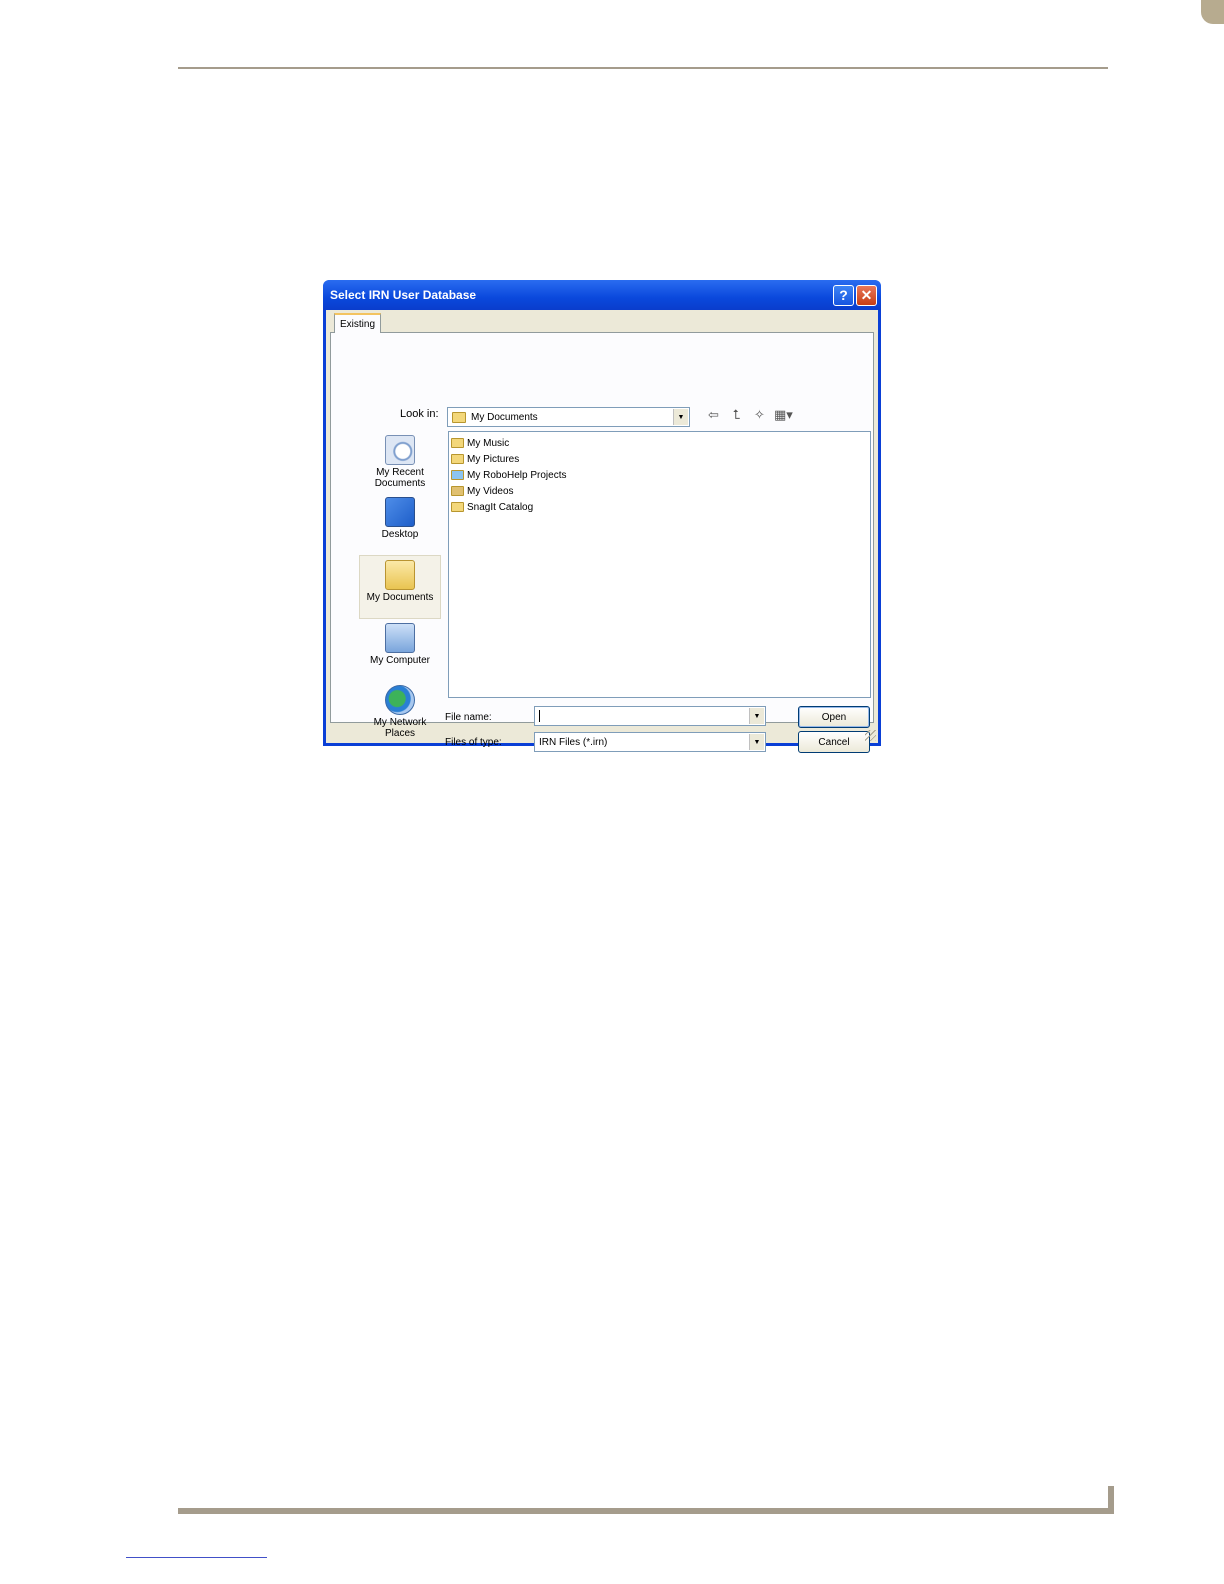 The image size is (1224, 1584). Describe the element at coordinates (473, 742) in the screenshot. I see `file-type-label: Files of type:` at that location.